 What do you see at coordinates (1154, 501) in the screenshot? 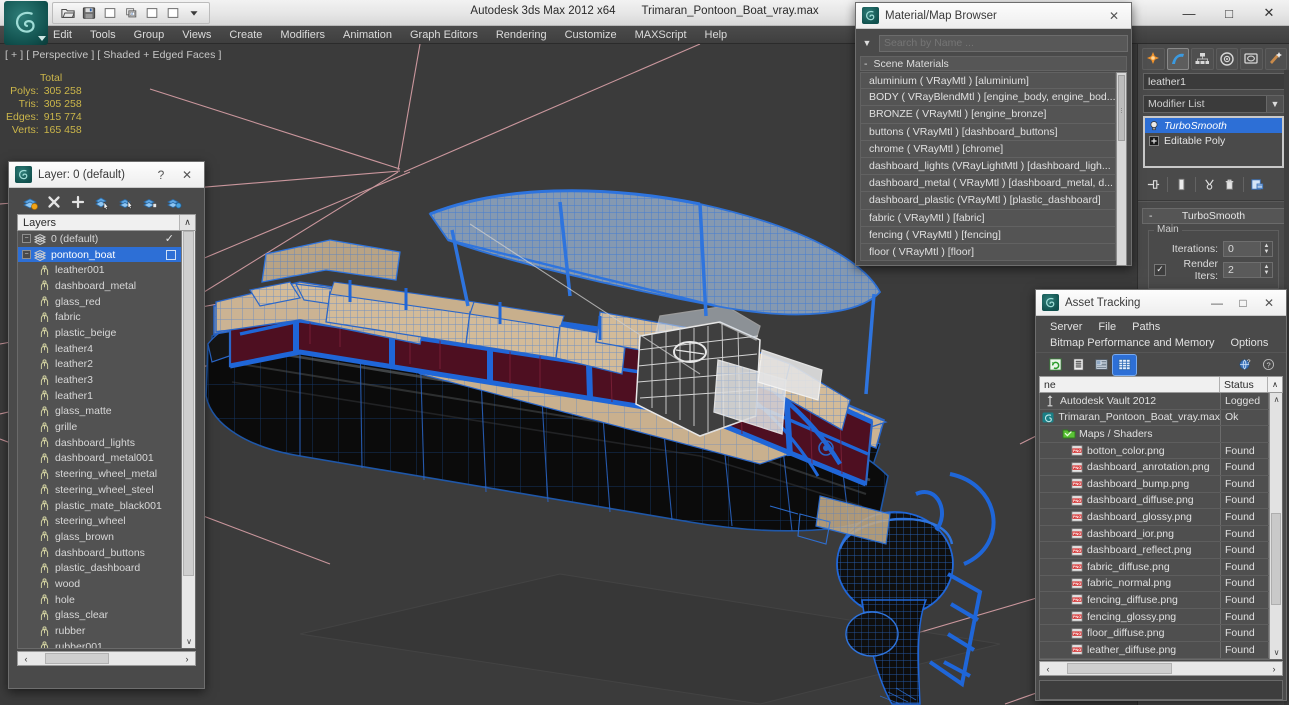
I see `asset-row: PNG dashboard_diffuse.png Found` at bounding box center [1154, 501].